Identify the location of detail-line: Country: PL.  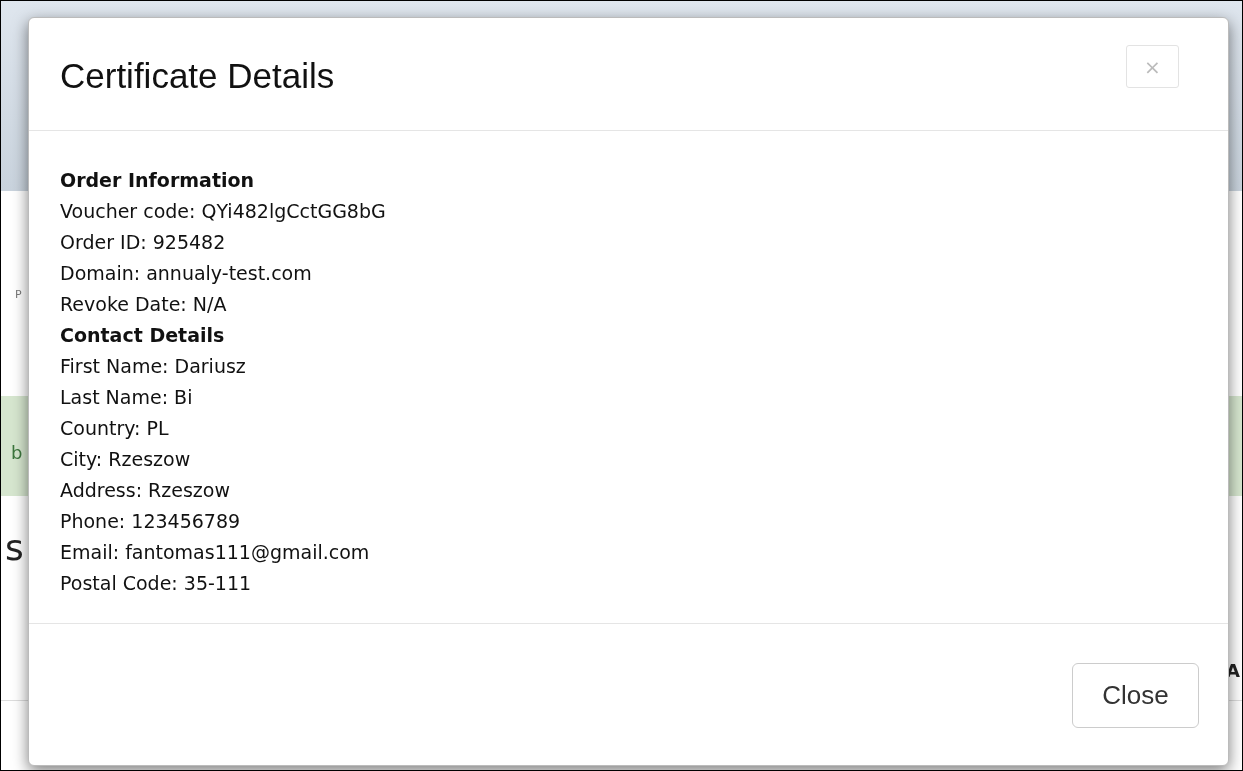
(115, 428).